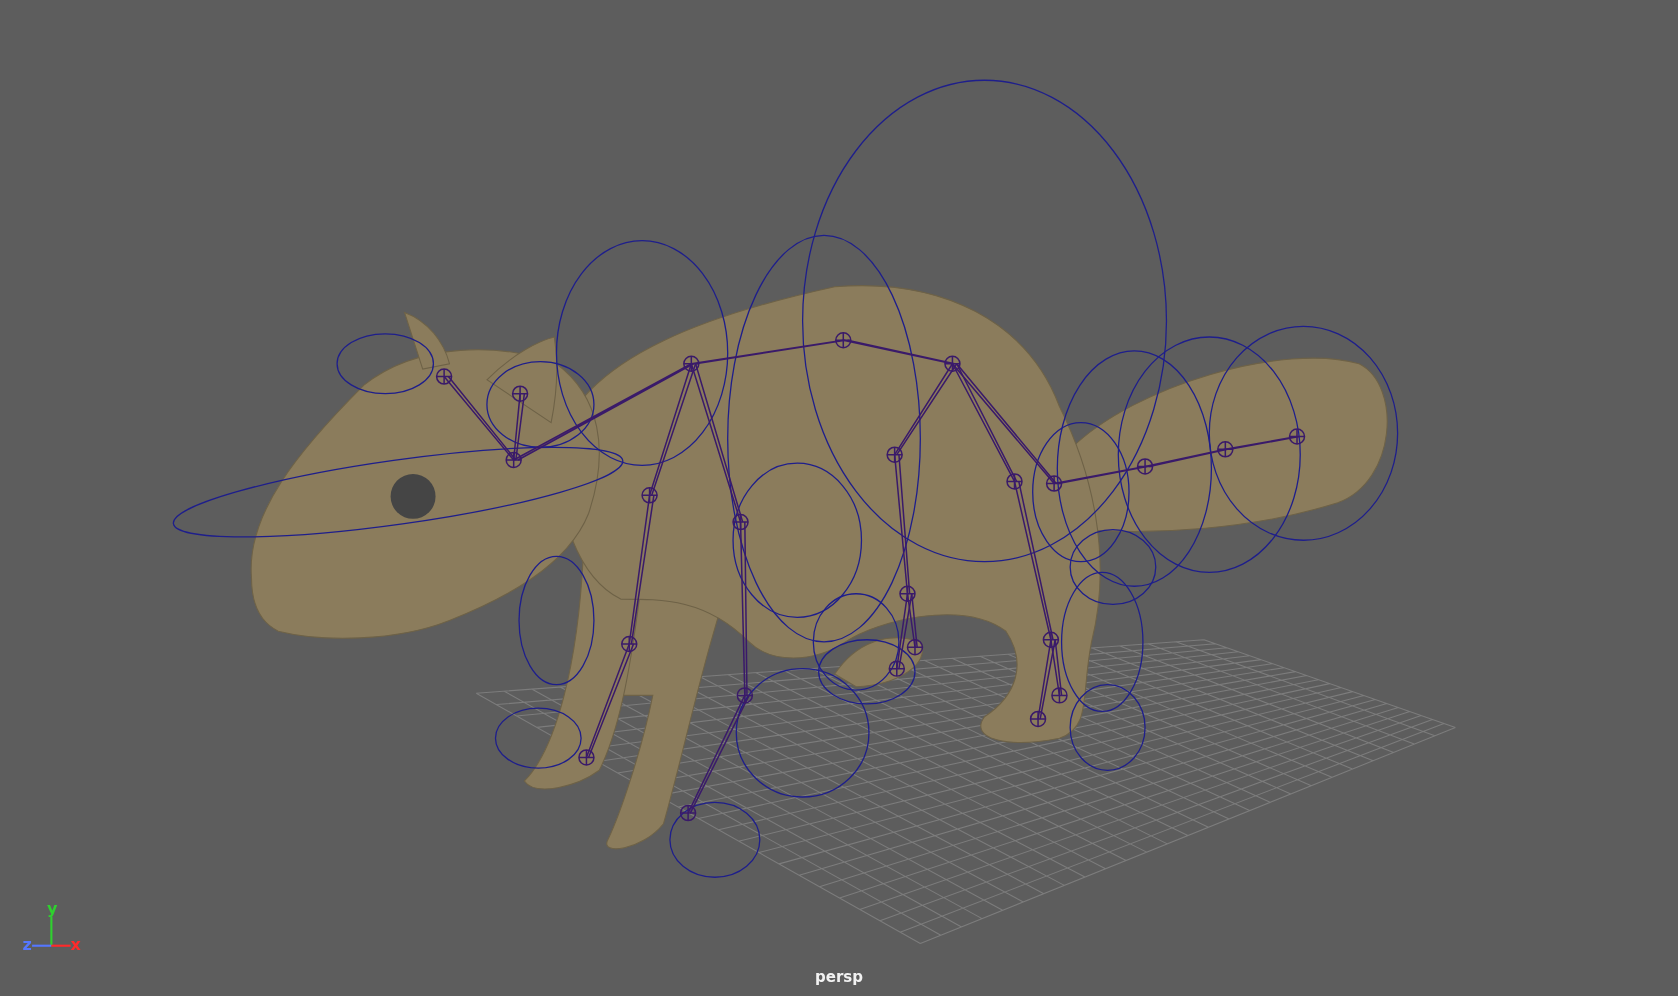  I want to click on axis-label: z, so click(27, 944).